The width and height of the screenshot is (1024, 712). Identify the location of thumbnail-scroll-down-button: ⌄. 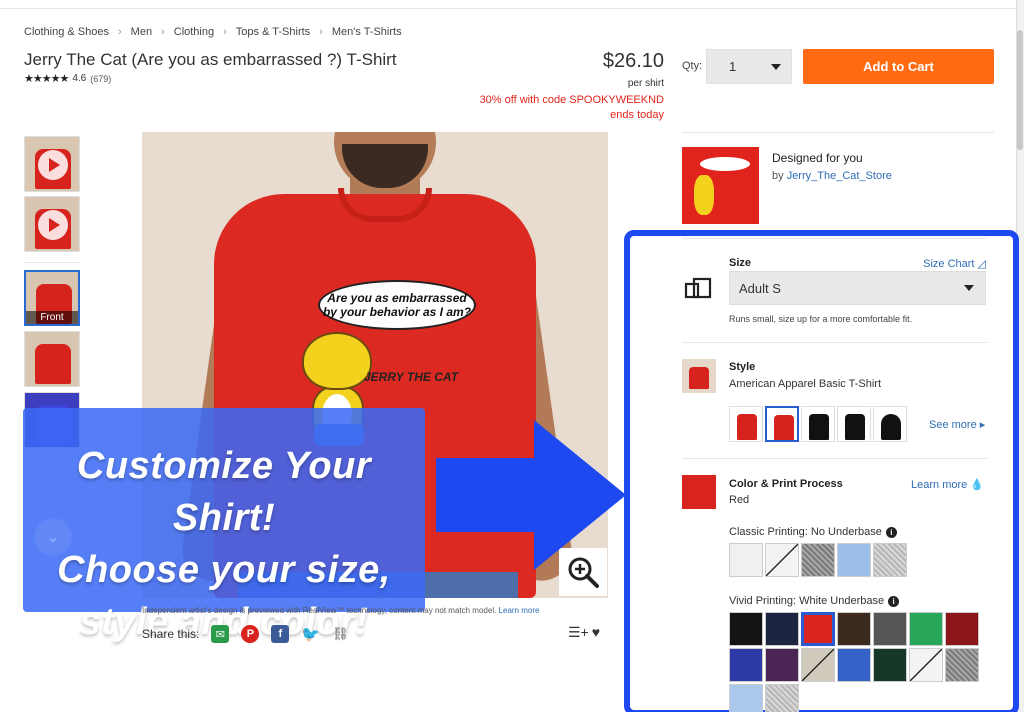
(53, 537).